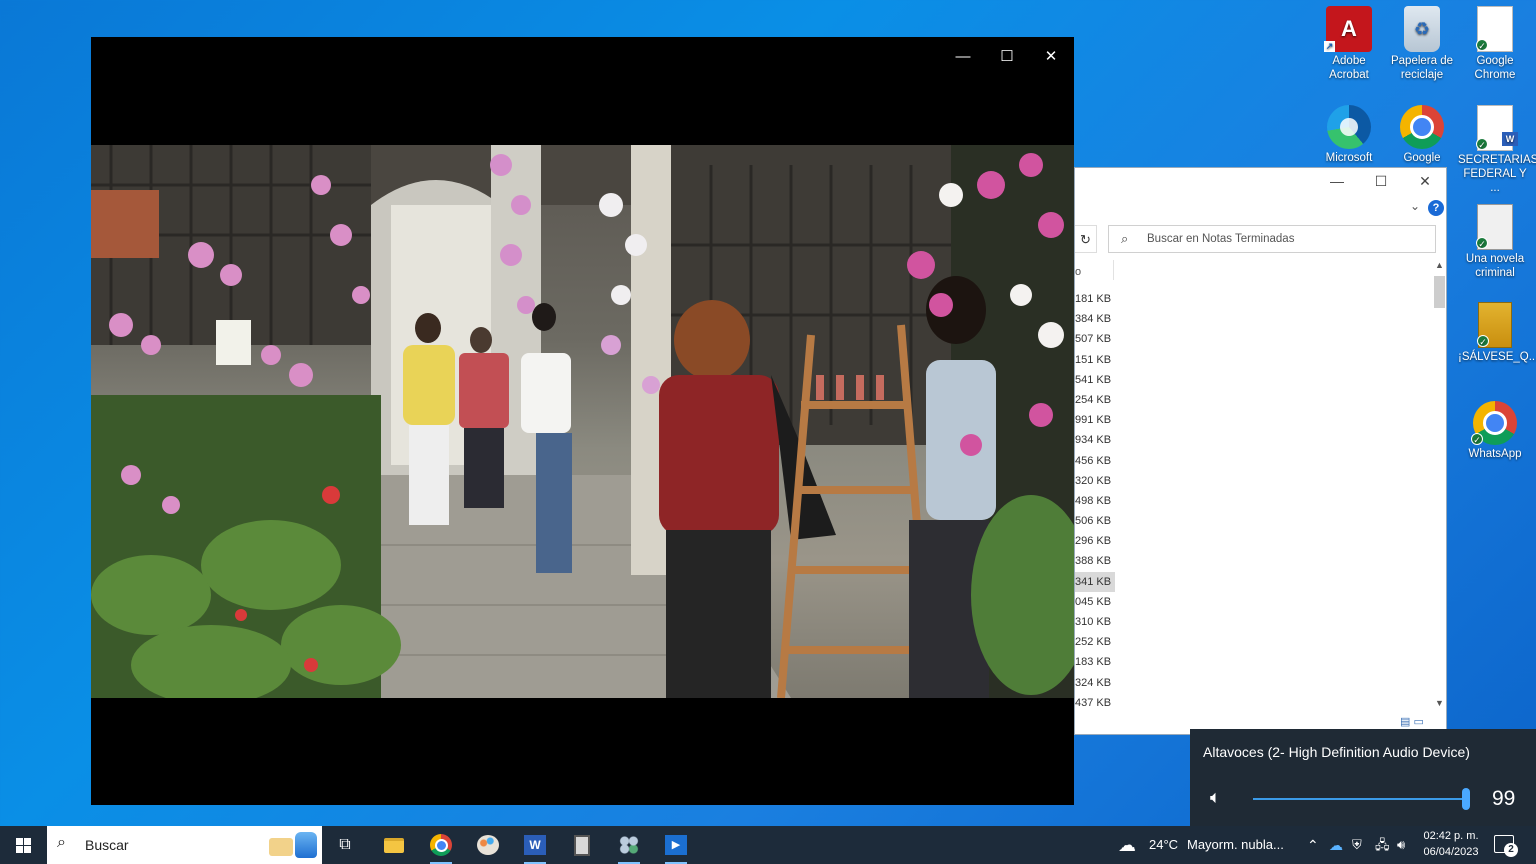 The image size is (1536, 864). What do you see at coordinates (1095, 339) in the screenshot?
I see `file-size-cell: 507 KB` at bounding box center [1095, 339].